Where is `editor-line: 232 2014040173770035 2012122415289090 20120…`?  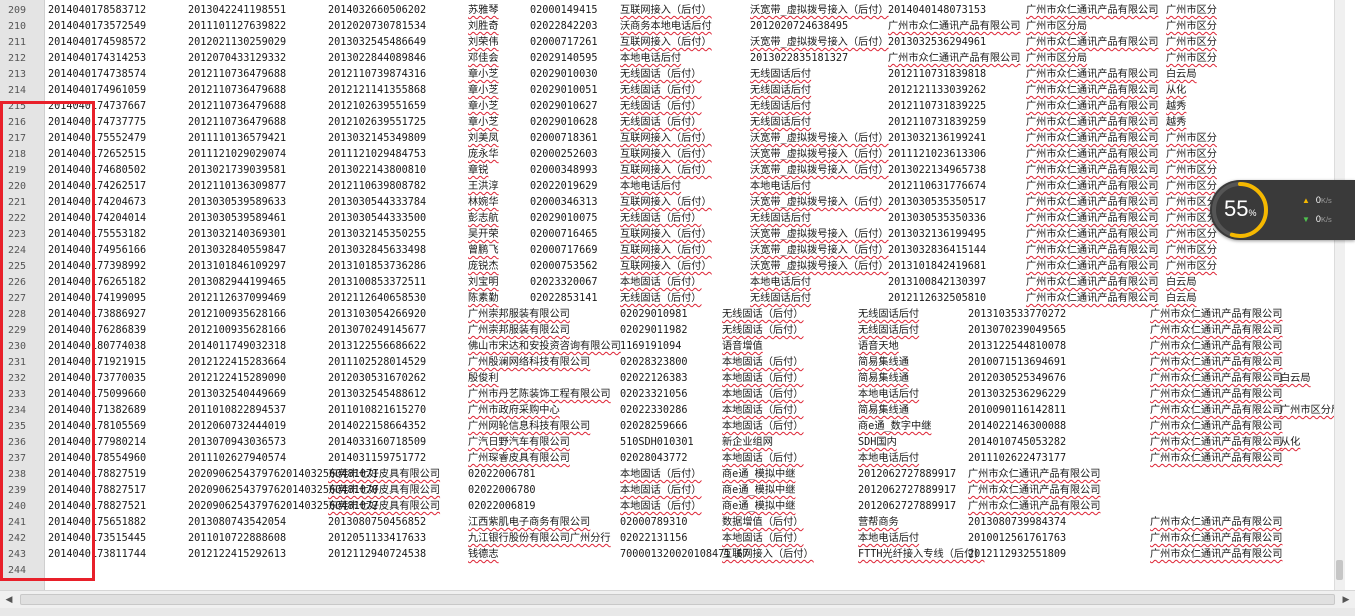 editor-line: 232 2014040173770035 2012122415289090 20120… is located at coordinates (670, 379).